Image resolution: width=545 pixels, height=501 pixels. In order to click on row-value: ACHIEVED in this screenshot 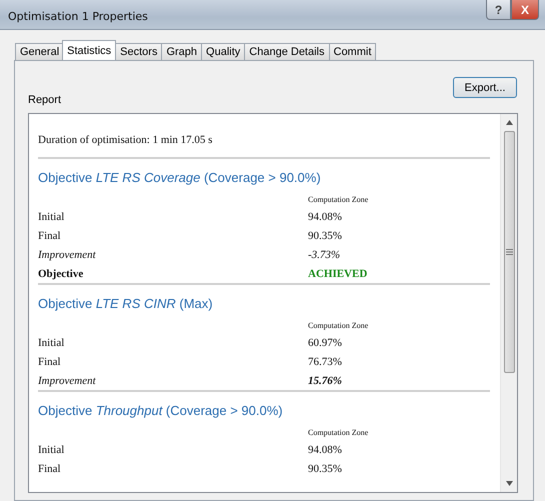, I will do `click(338, 274)`.